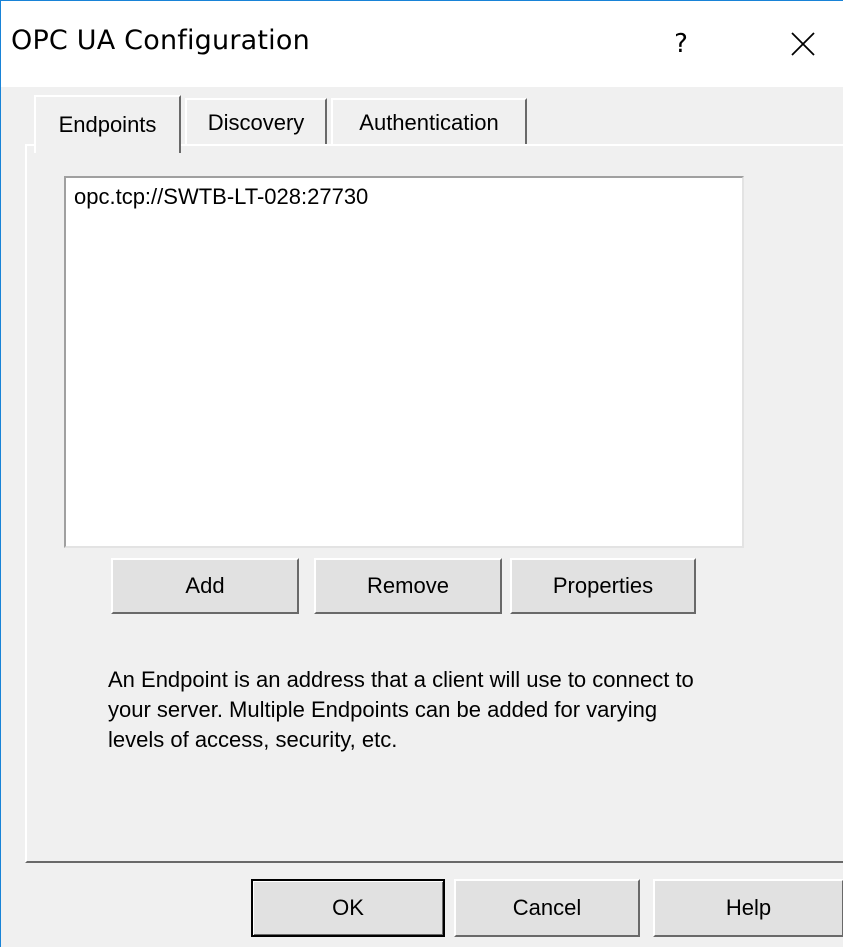 This screenshot has width=843, height=947. Describe the element at coordinates (603, 586) in the screenshot. I see `properties-button: Properties` at that location.